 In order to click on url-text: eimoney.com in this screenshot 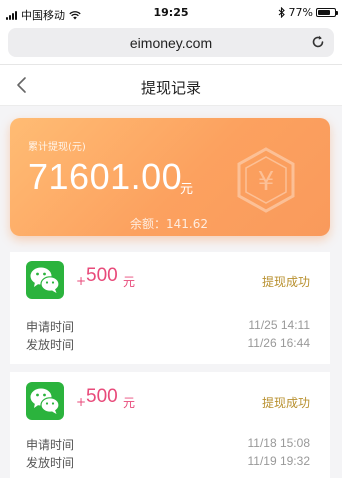, I will do `click(171, 43)`.